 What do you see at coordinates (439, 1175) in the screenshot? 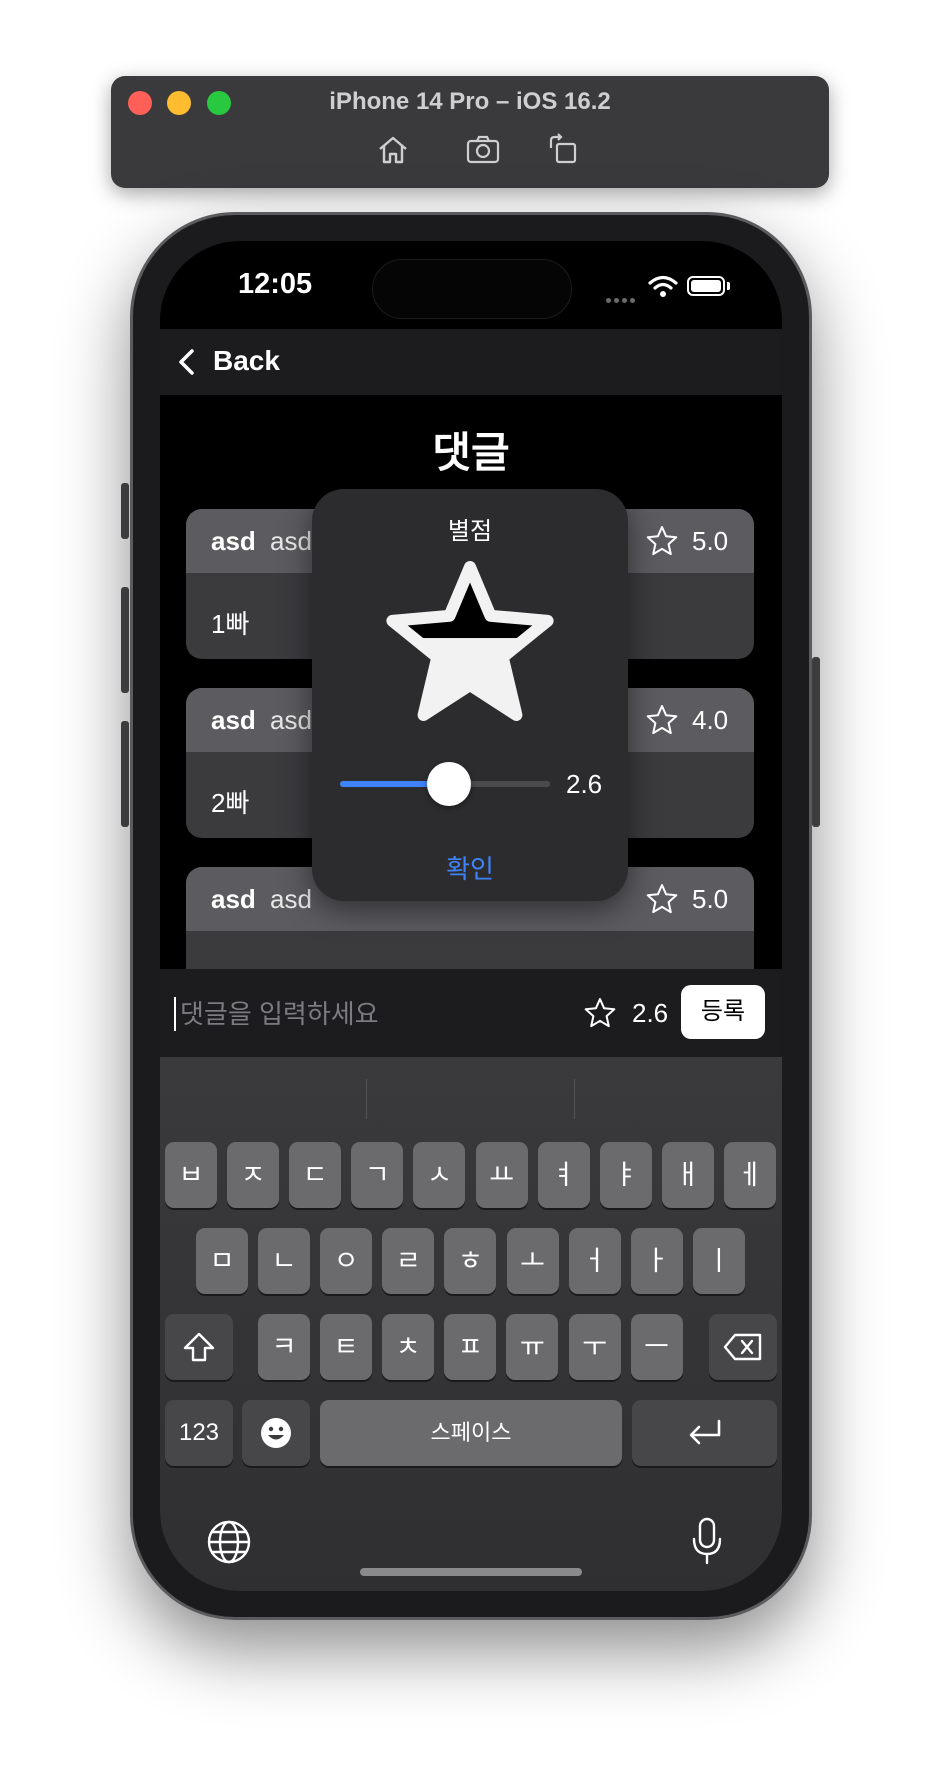
I see `keyboard-key: ㅅ` at bounding box center [439, 1175].